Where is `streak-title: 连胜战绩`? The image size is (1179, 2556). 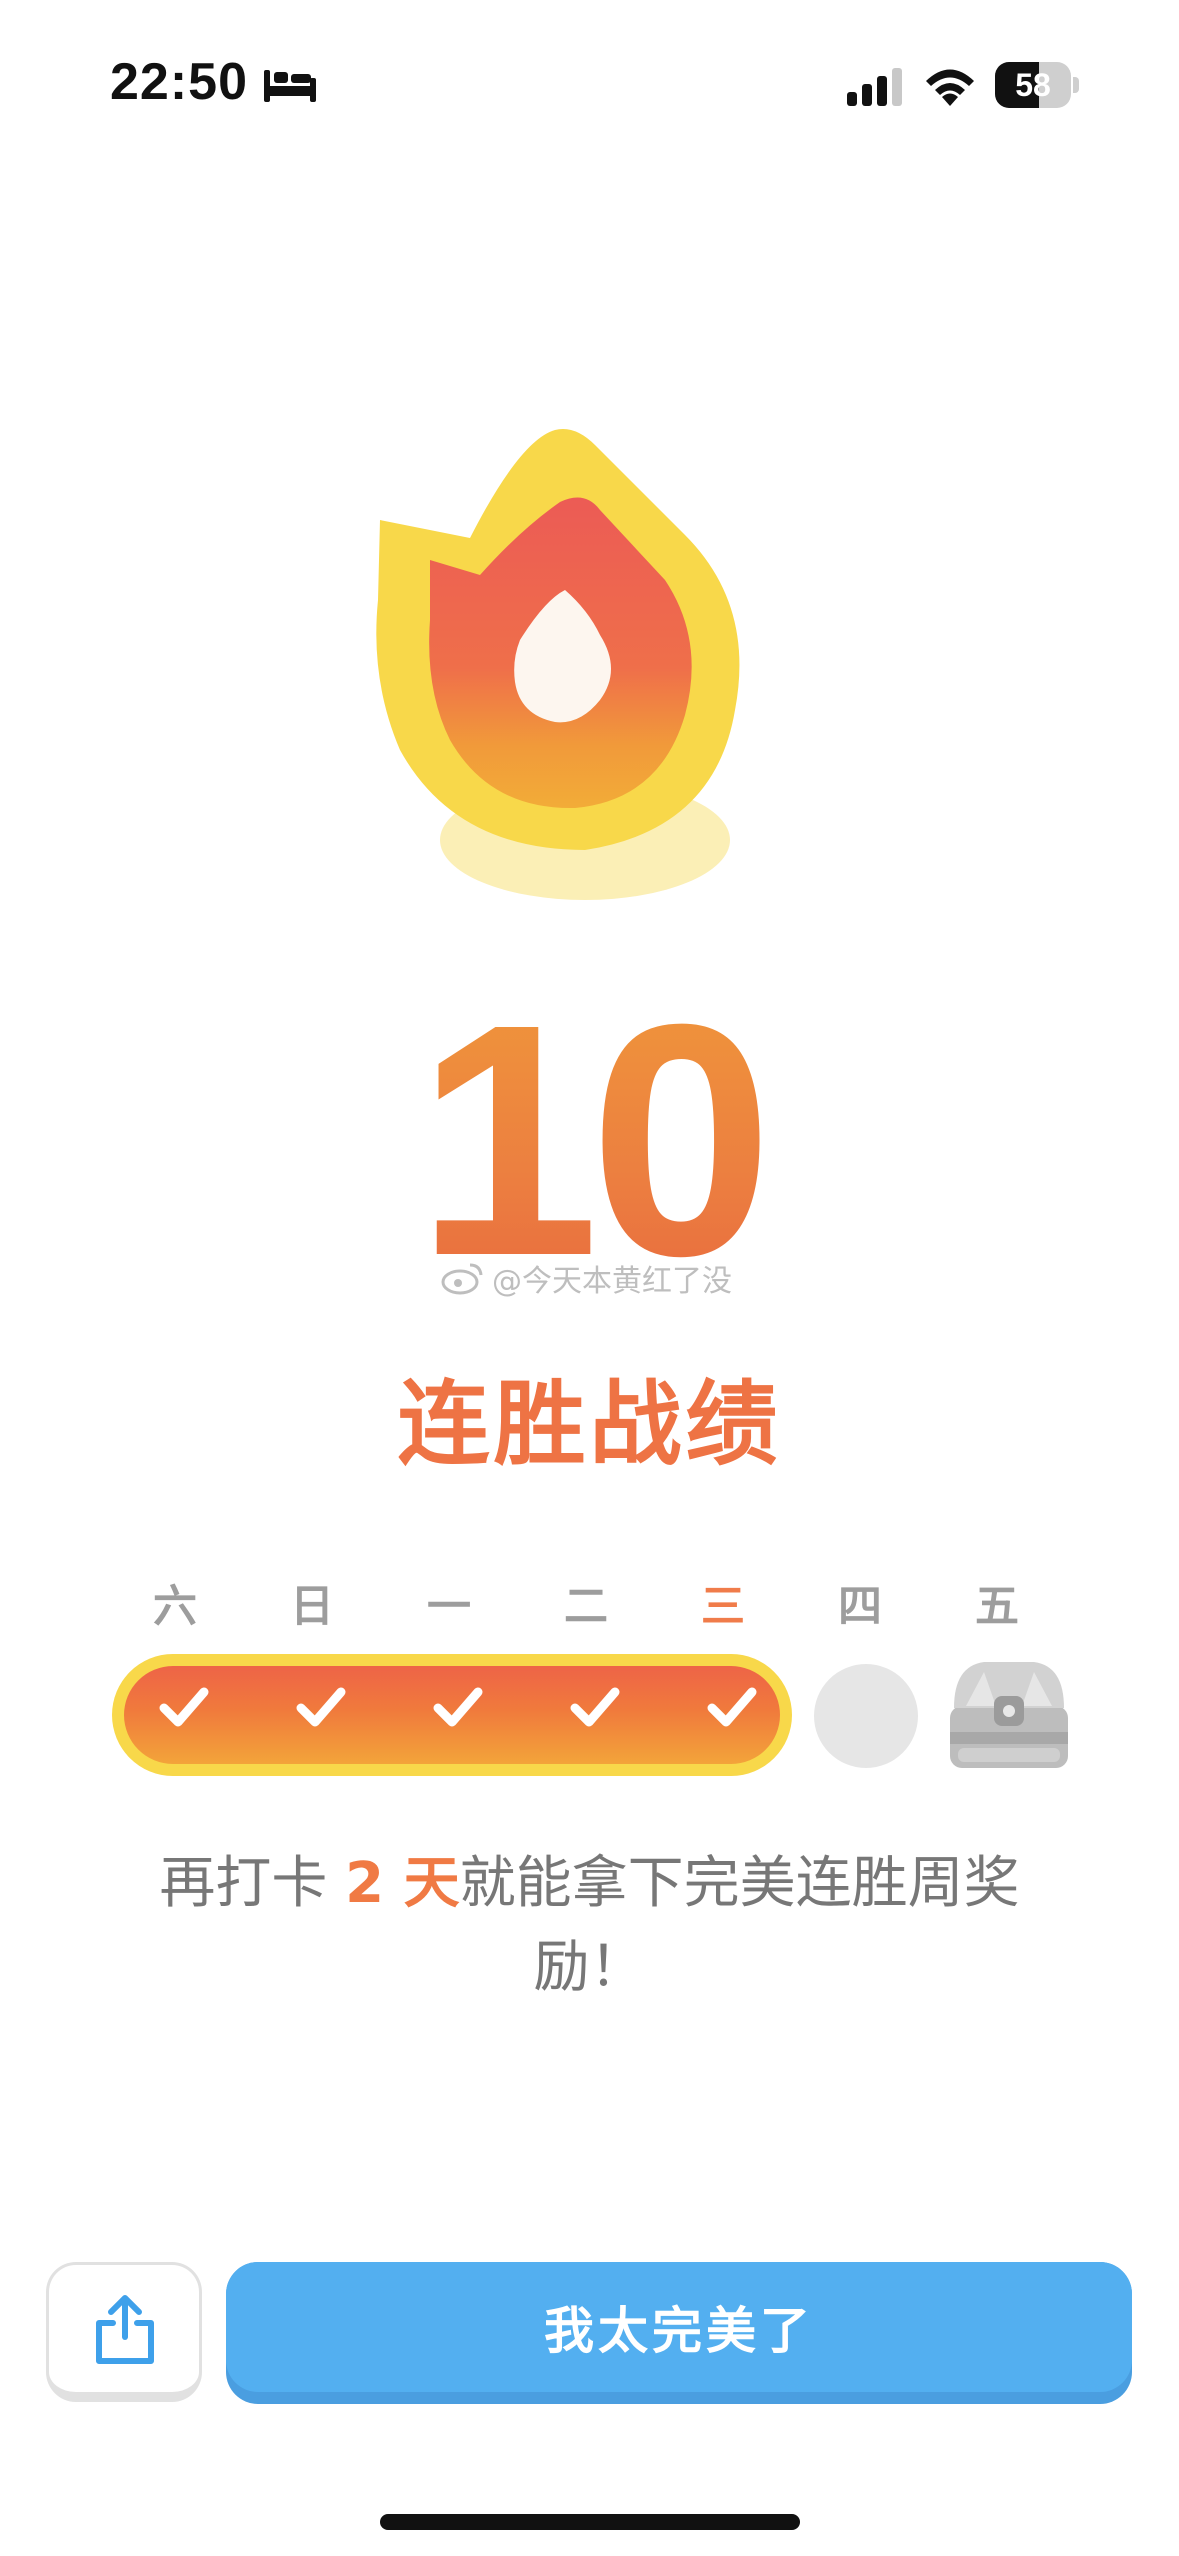
streak-title: 连胜战绩 is located at coordinates (589, 1424).